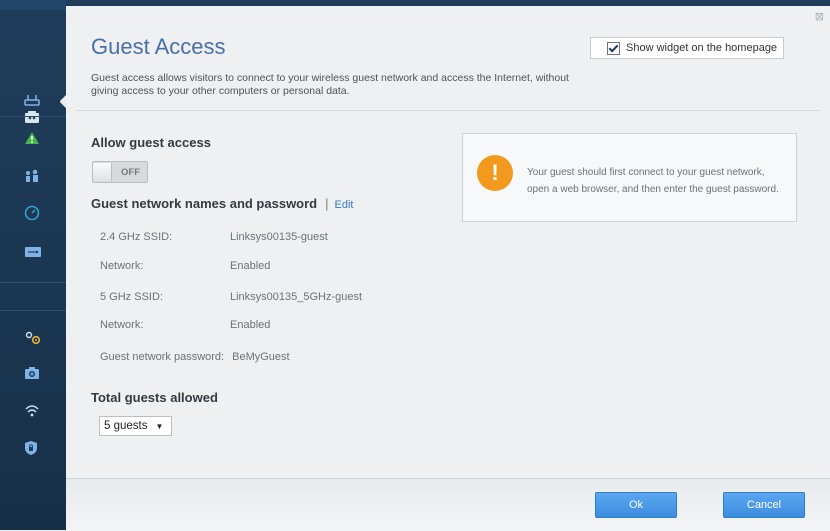 This screenshot has width=830, height=531. I want to click on network-names-heading: Guest network names and password | Edit, so click(222, 203).